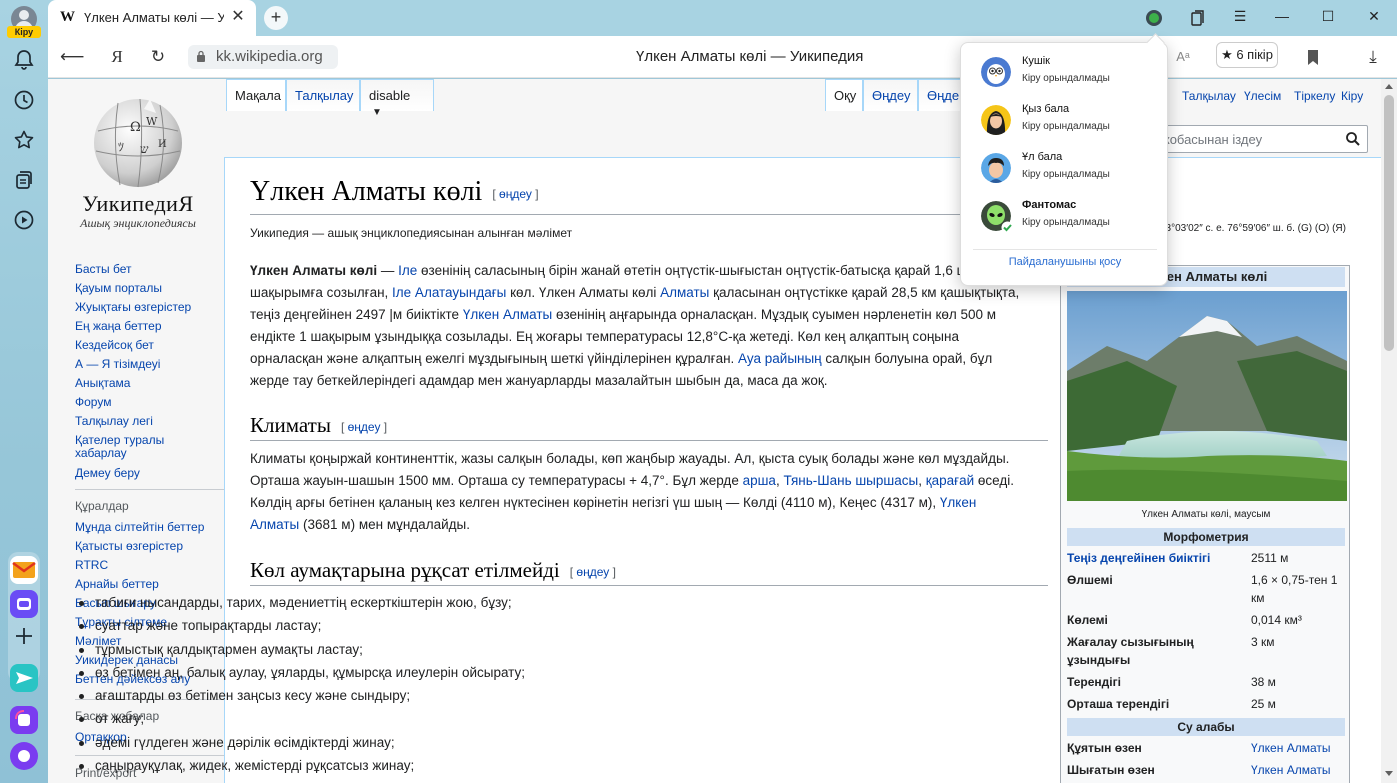 The width and height of the screenshot is (1397, 783). What do you see at coordinates (1374, 18) in the screenshot?
I see `window-close-icon: ✕` at bounding box center [1374, 18].